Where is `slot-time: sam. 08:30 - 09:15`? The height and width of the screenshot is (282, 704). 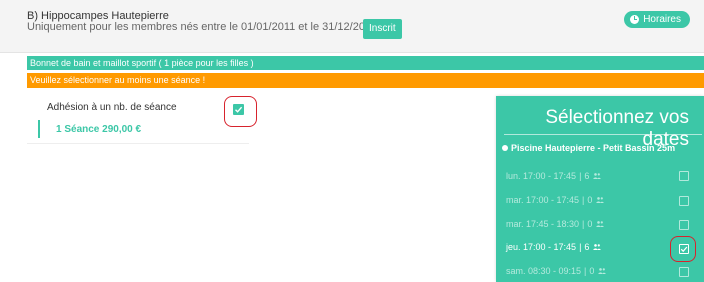
slot-time: sam. 08:30 - 09:15 is located at coordinates (544, 271).